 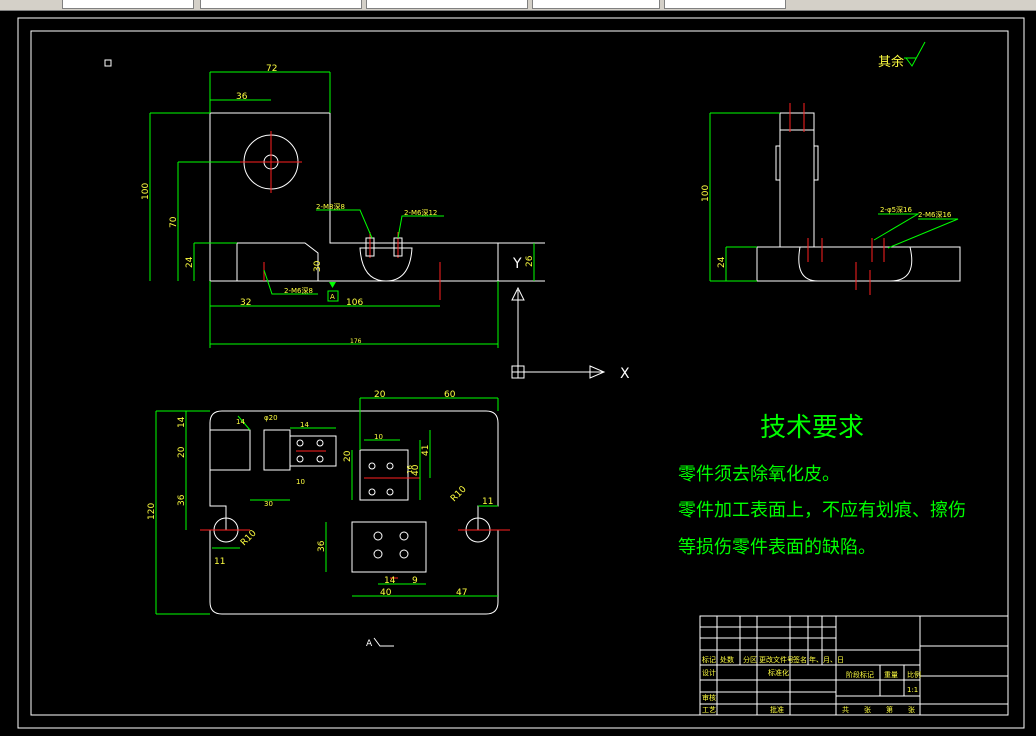 I want to click on svg-text: 工艺, so click(x=709, y=710).